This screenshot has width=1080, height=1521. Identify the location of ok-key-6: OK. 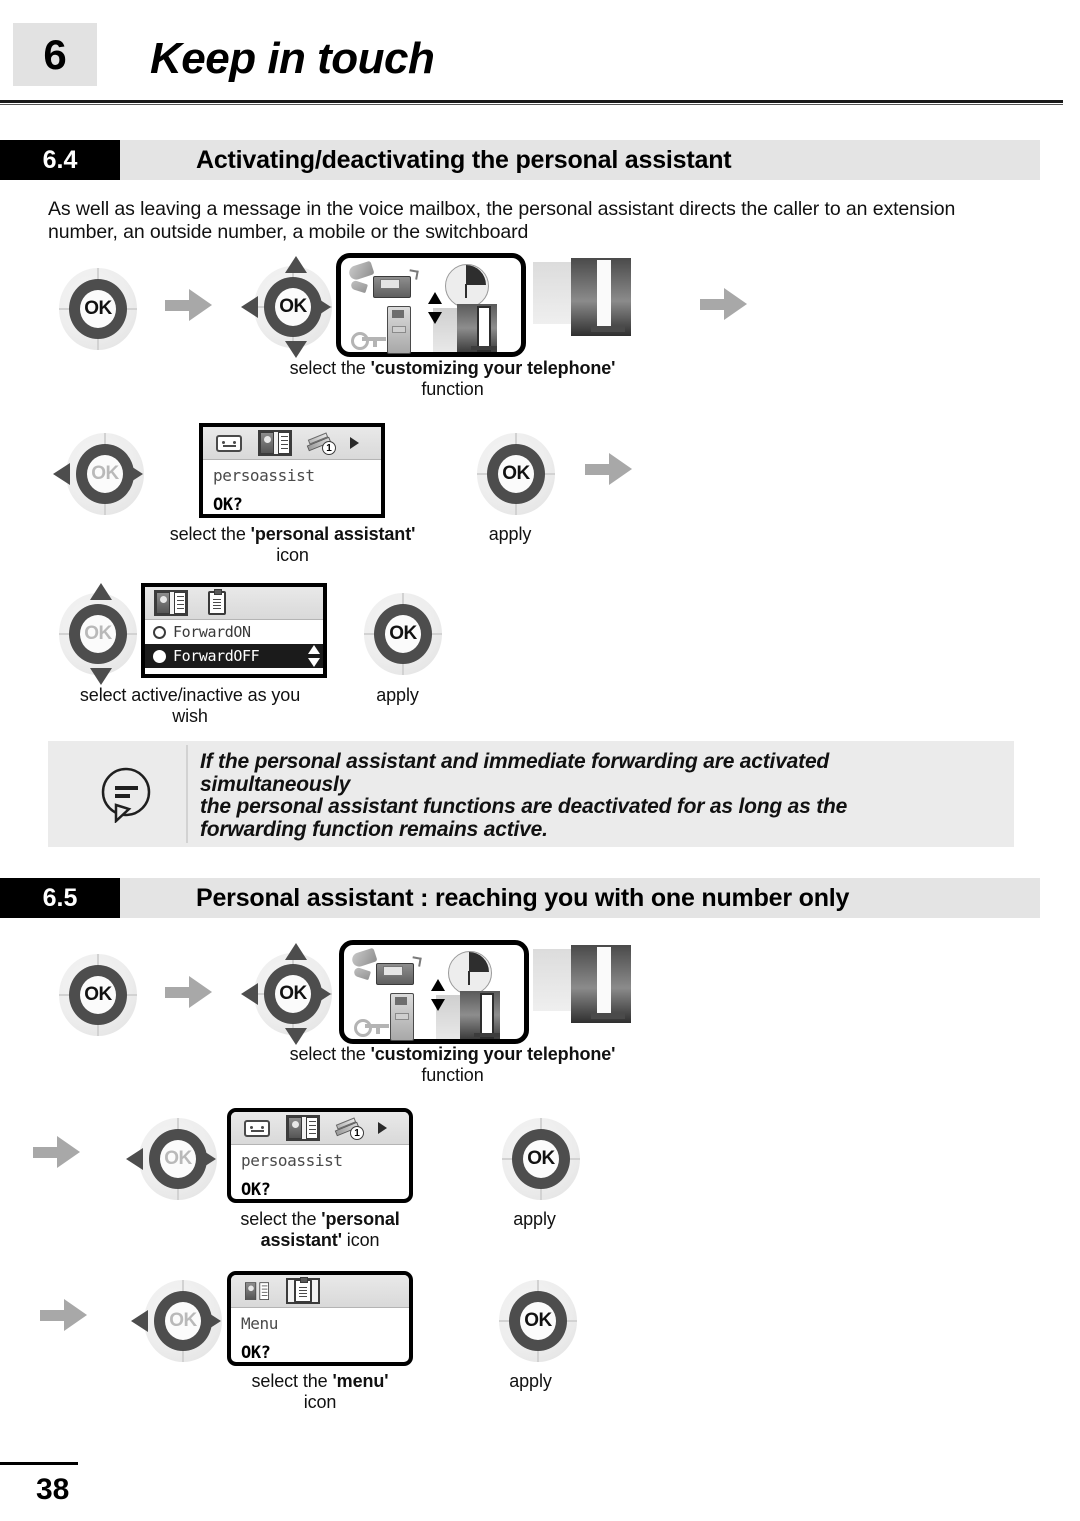
(532, 1321).